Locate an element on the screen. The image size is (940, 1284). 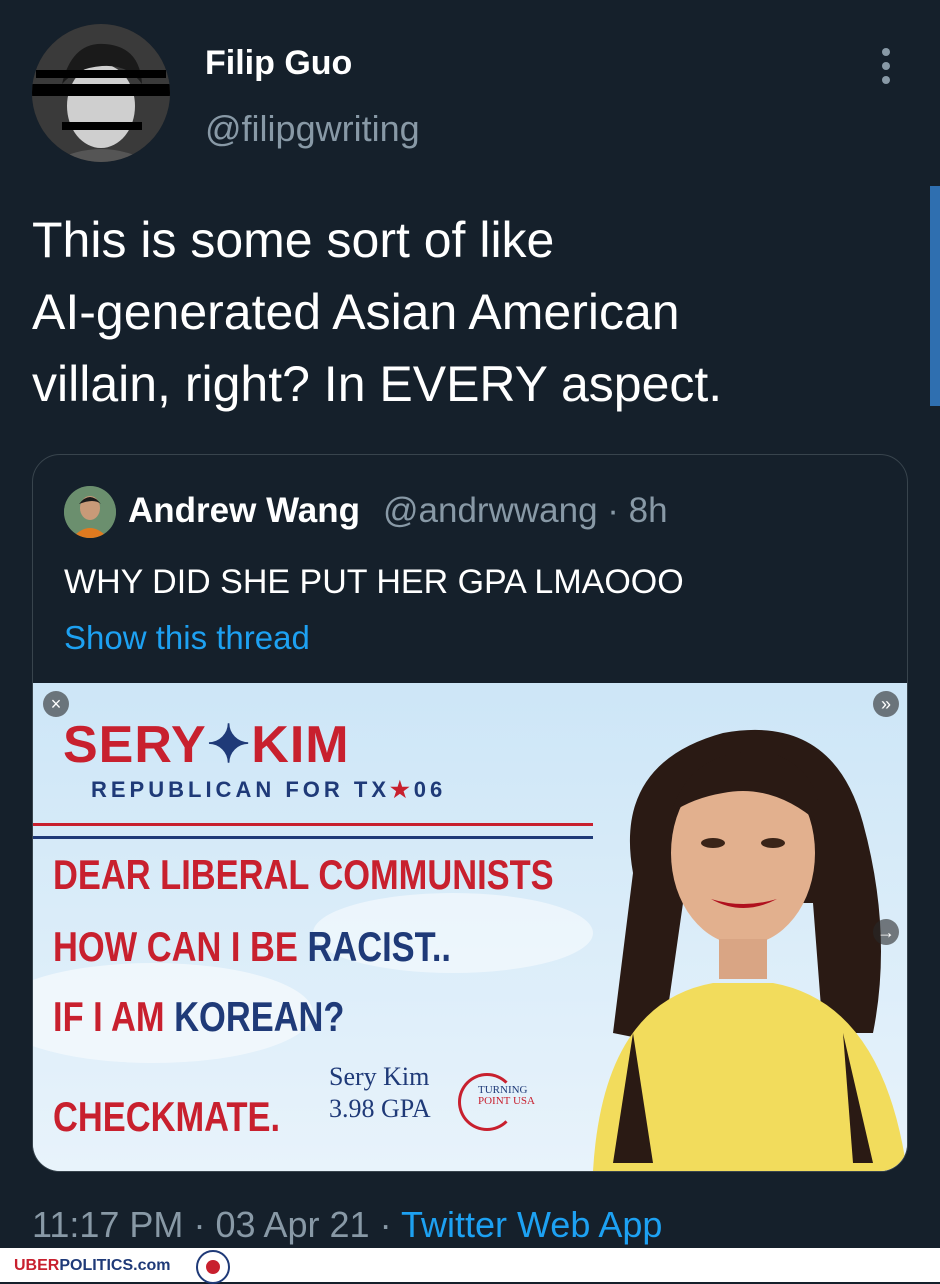
ad-subtitle: REPUBLICAN FOR TX★06 is located at coordinates (269, 789).